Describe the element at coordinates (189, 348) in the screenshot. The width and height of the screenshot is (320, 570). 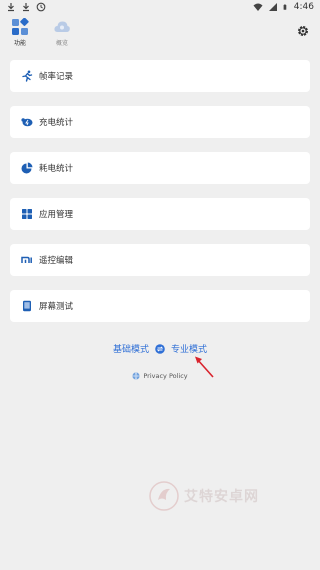
I see `pro-mode-link: 专业模式` at that location.